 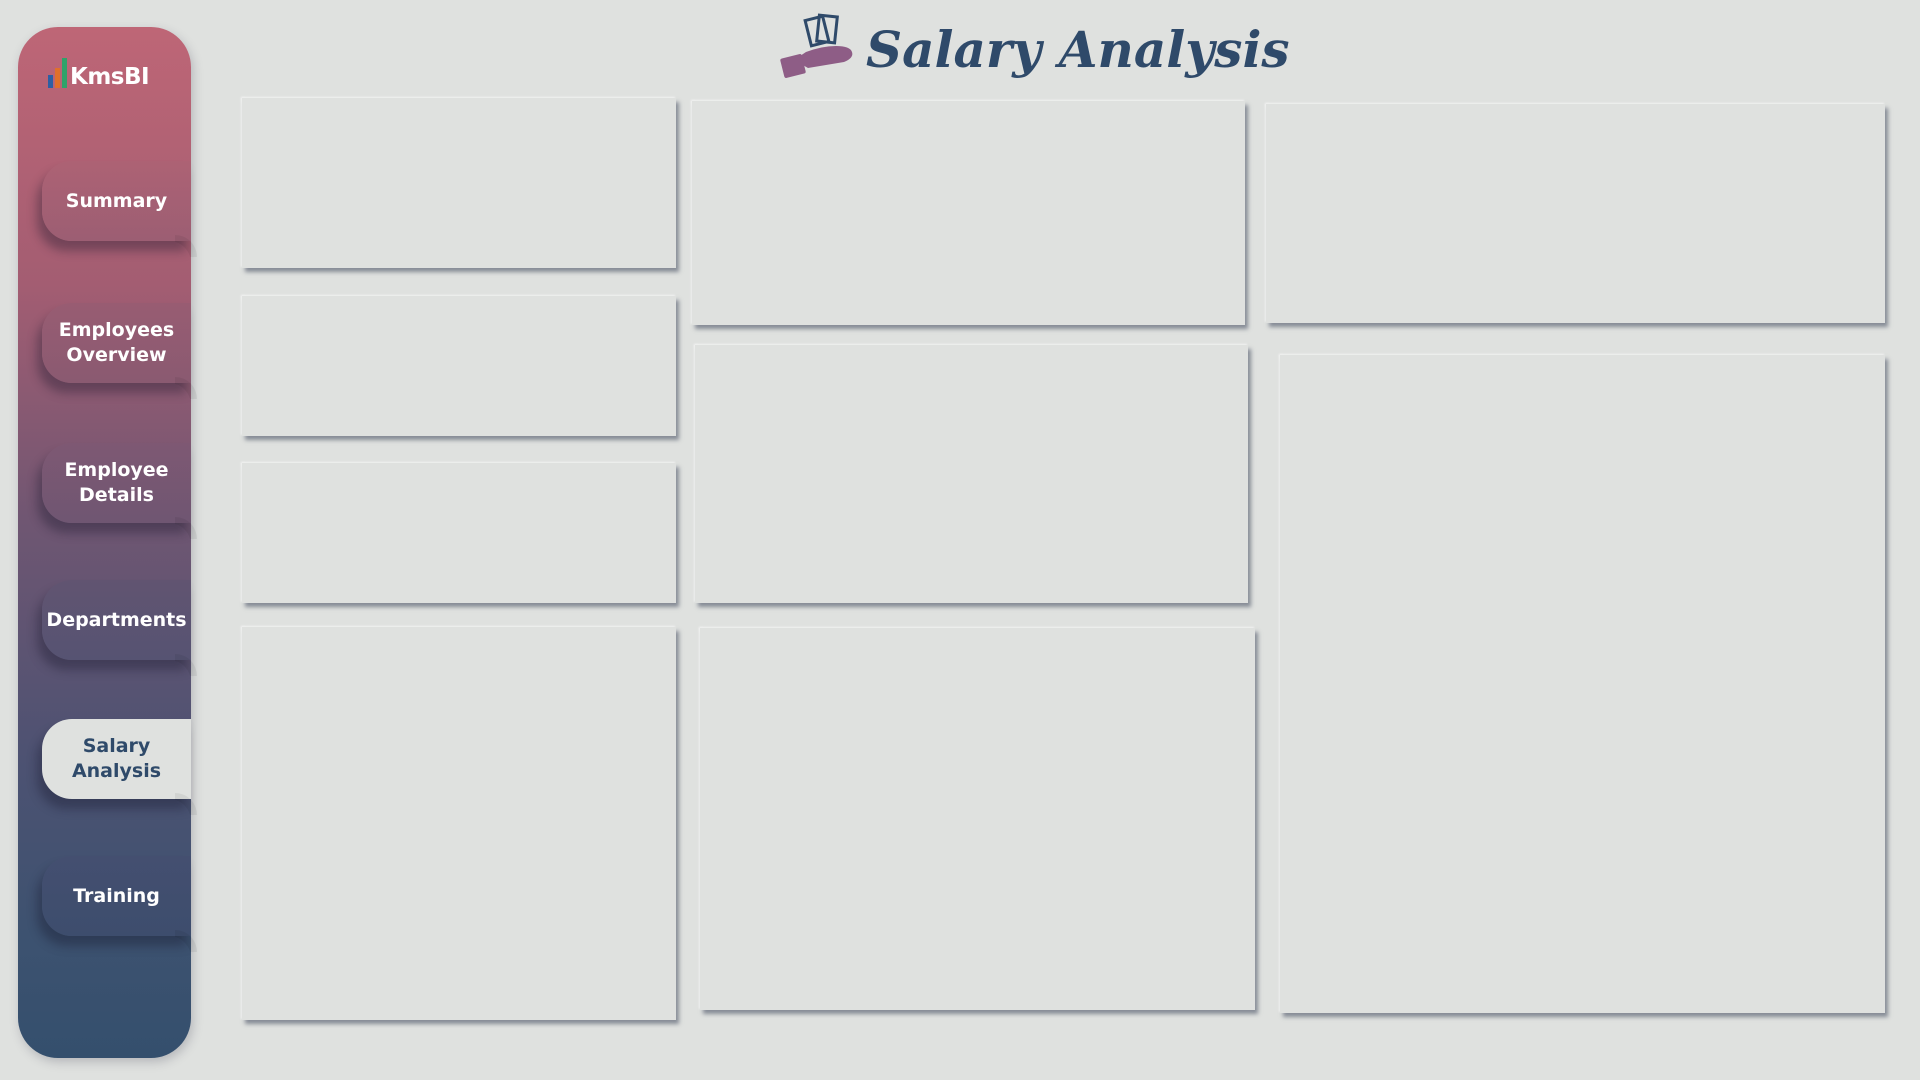 I want to click on nav-item-employees-overview: Employees Overview, so click(x=116, y=343).